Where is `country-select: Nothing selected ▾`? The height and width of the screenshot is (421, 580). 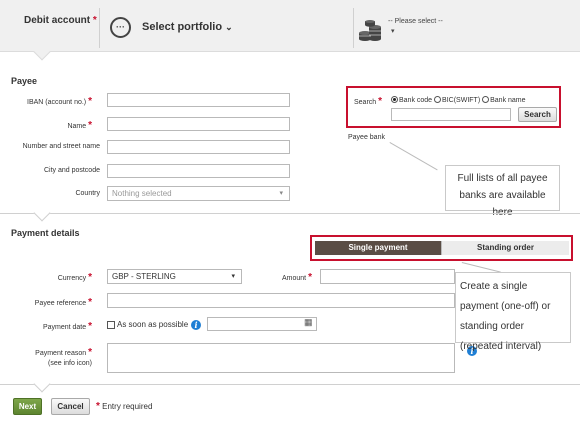
country-select: Nothing selected ▾ is located at coordinates (198, 193).